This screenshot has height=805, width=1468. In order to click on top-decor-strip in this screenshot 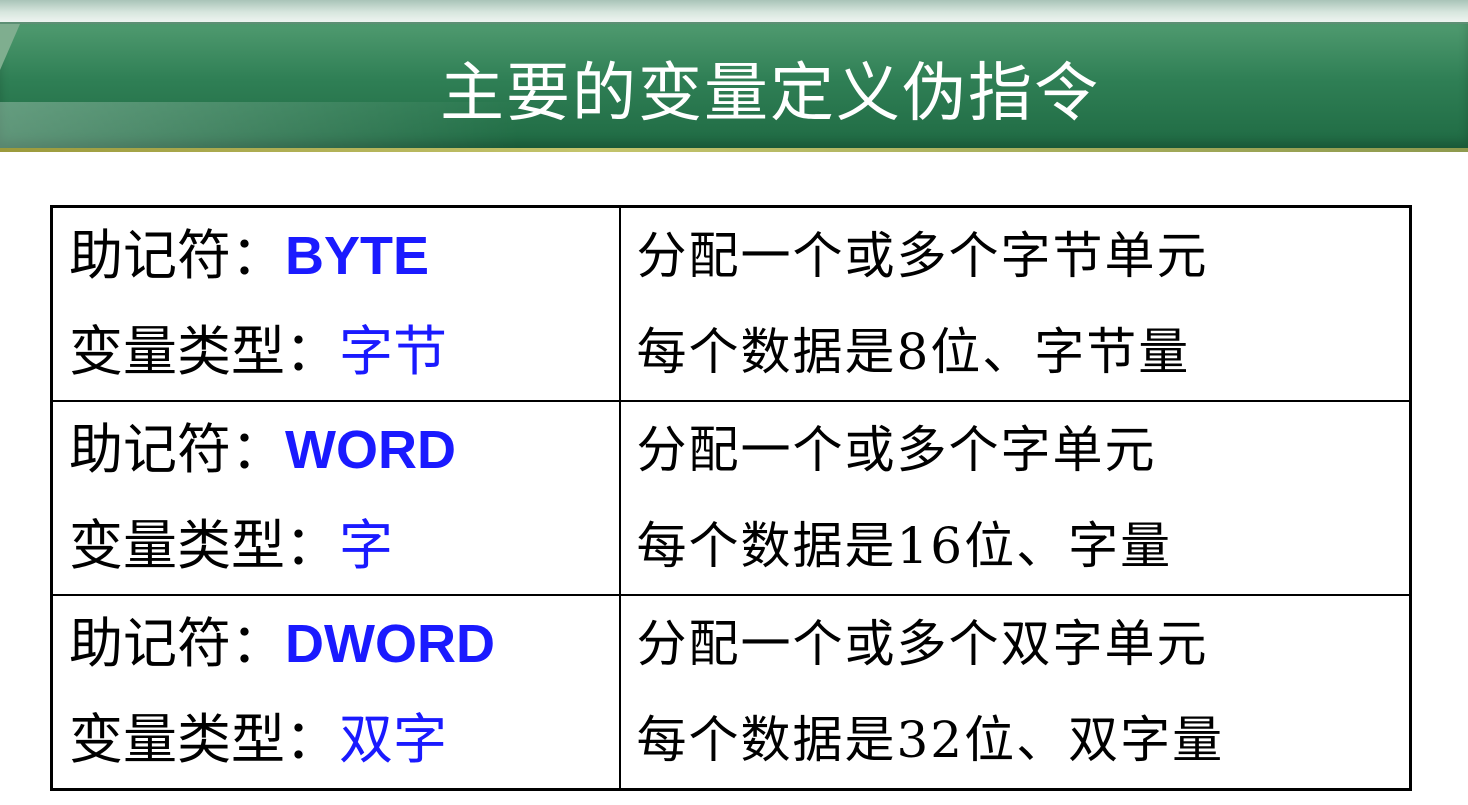, I will do `click(734, 12)`.